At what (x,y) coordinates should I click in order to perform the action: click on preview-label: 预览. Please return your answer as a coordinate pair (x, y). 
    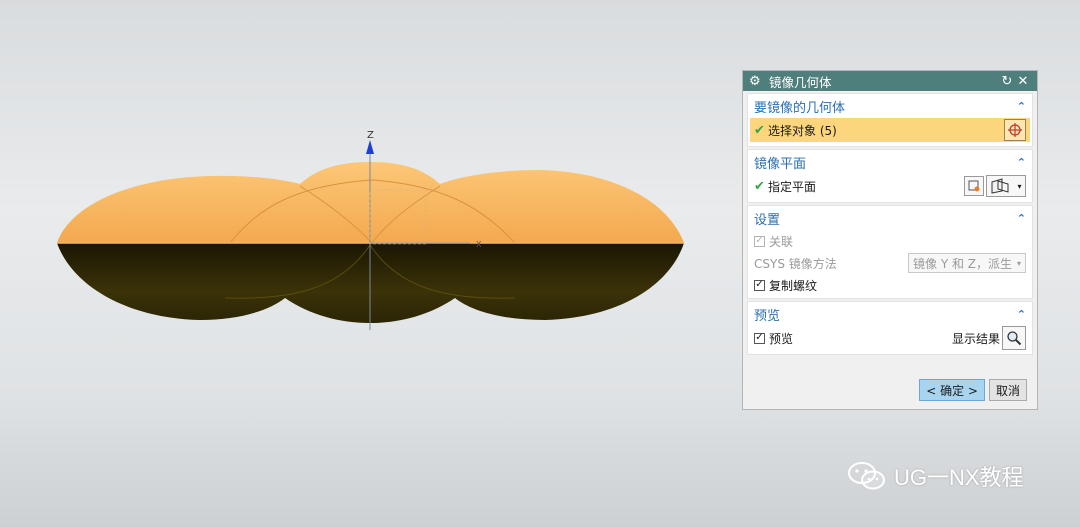
    Looking at the image, I should click on (781, 338).